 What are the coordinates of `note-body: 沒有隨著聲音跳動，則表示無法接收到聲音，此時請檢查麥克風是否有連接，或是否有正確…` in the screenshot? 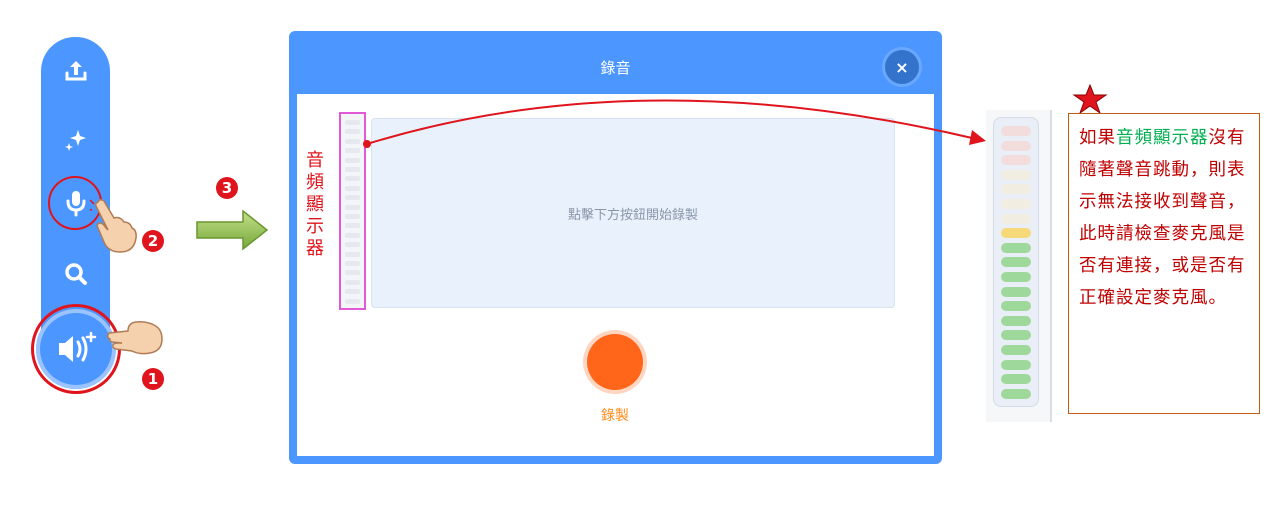 It's located at (1162, 218).